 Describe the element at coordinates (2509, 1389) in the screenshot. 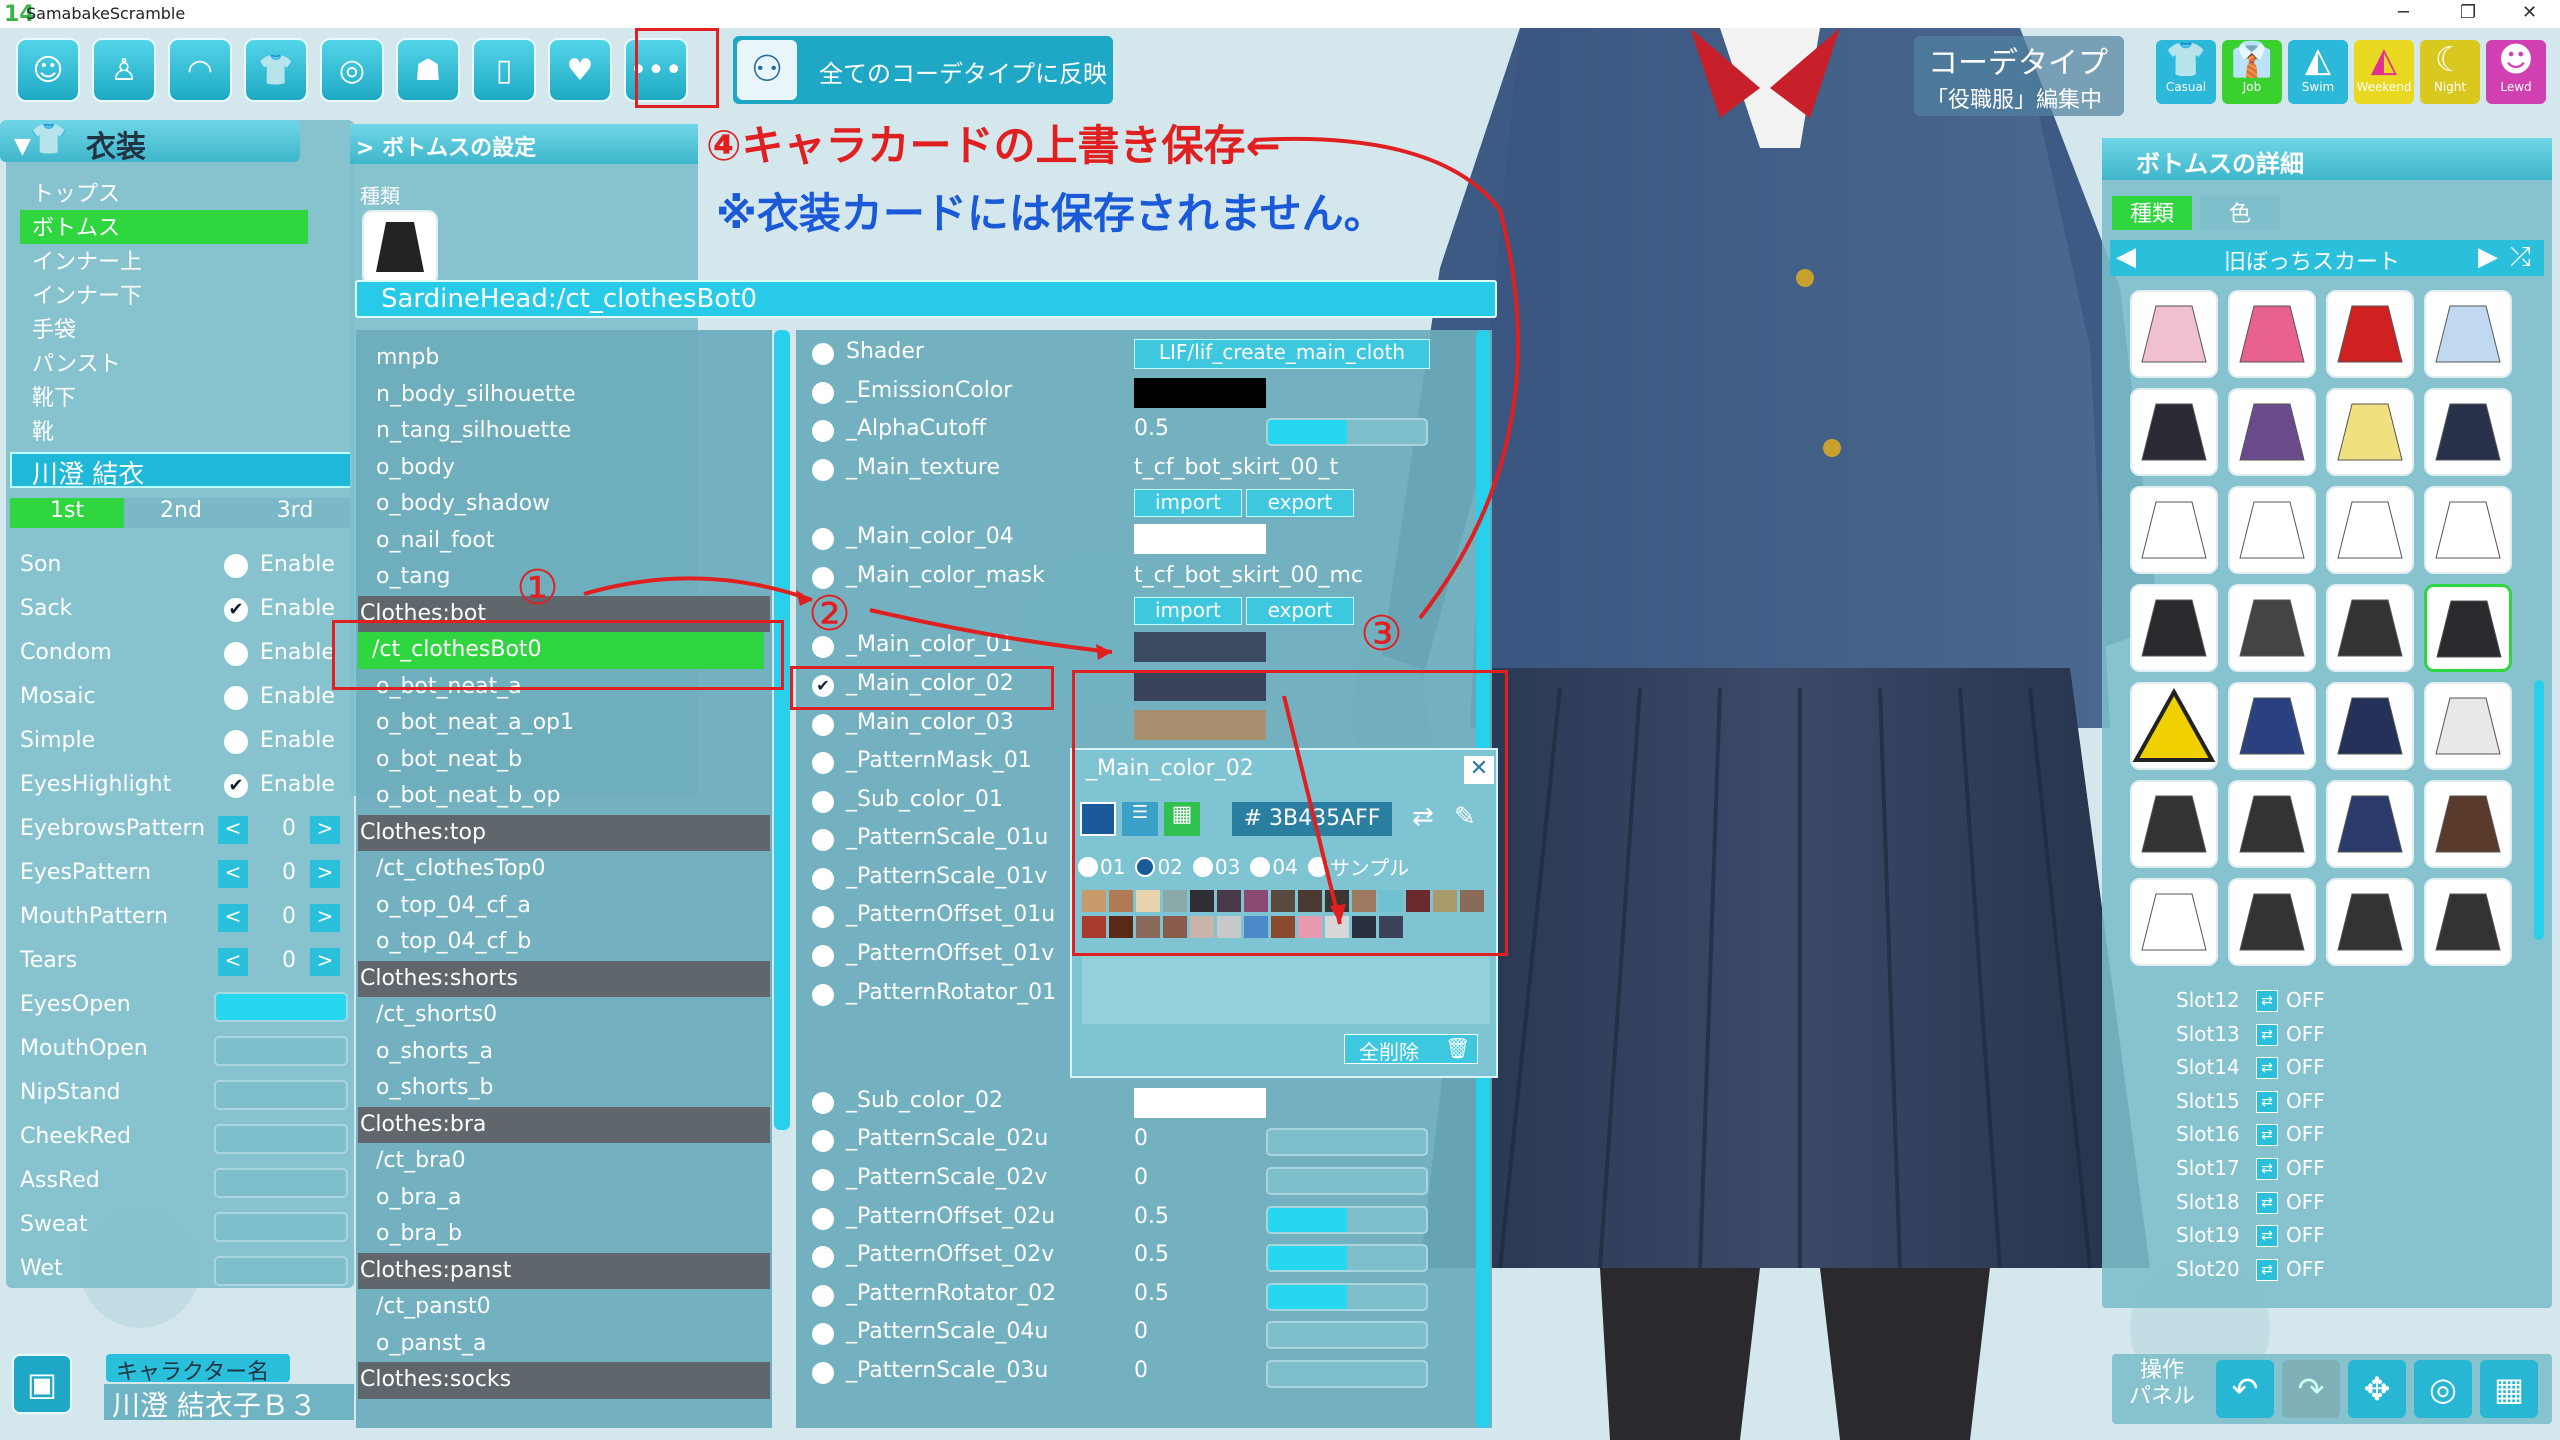

I see `grid-icon: ▦` at that location.